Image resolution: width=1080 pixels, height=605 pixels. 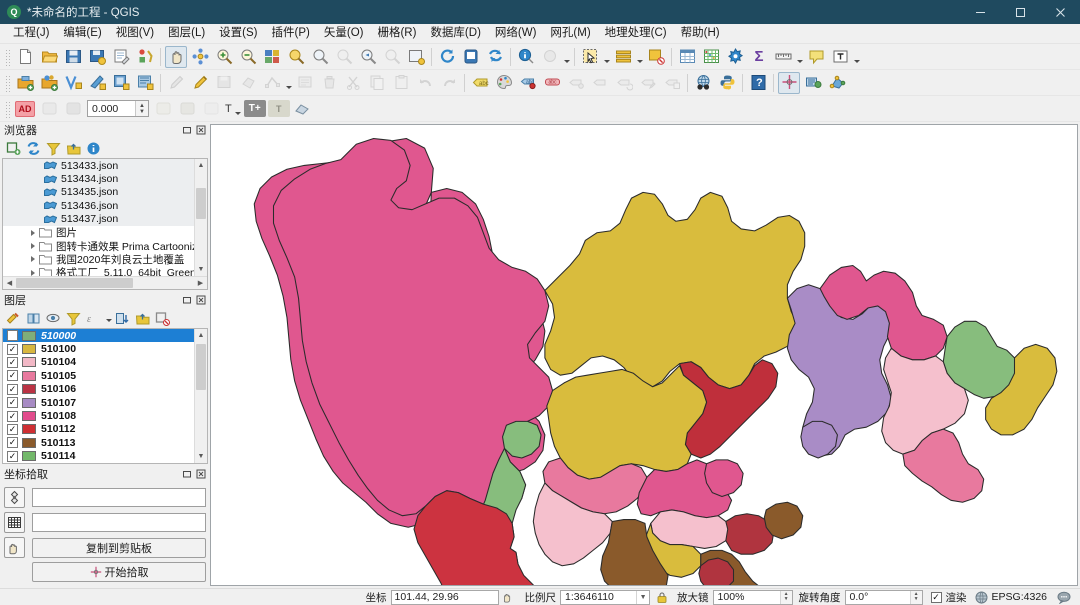 What do you see at coordinates (915, 597) in the screenshot?
I see `rotation-stepper: ▲ ▼` at bounding box center [915, 597].